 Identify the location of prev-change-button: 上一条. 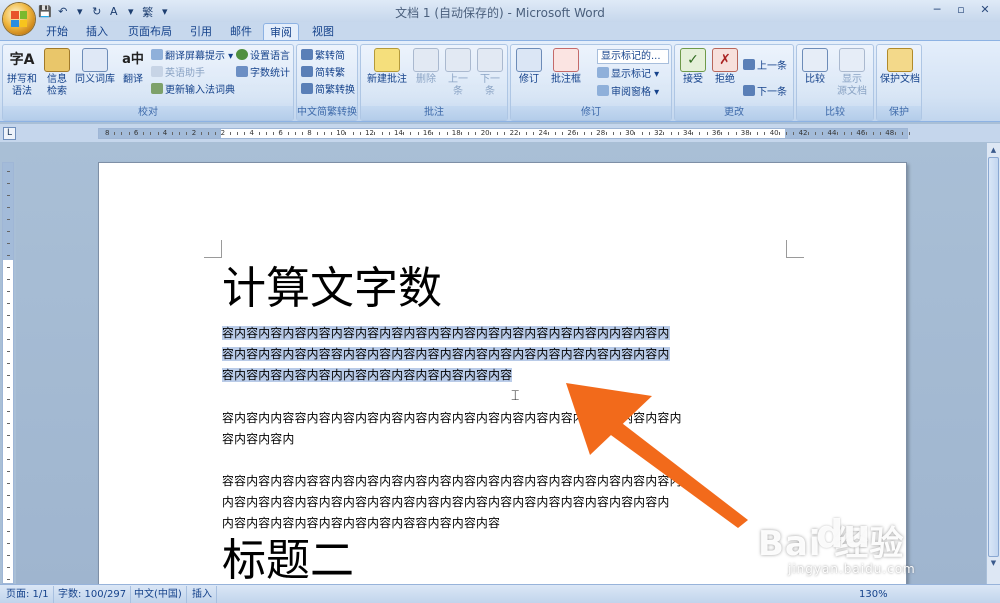
(765, 66).